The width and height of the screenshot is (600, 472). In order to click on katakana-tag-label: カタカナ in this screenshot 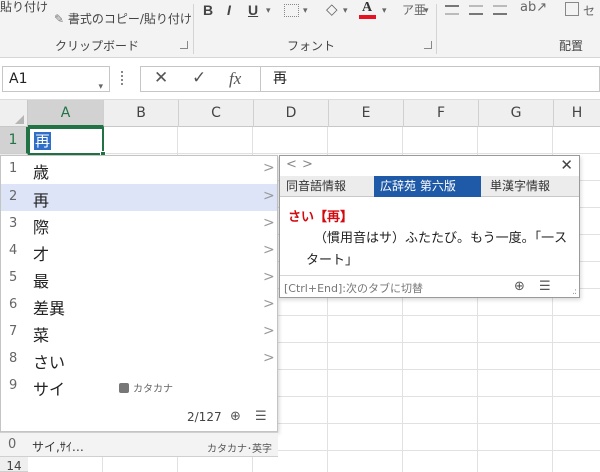, I will do `click(153, 389)`.